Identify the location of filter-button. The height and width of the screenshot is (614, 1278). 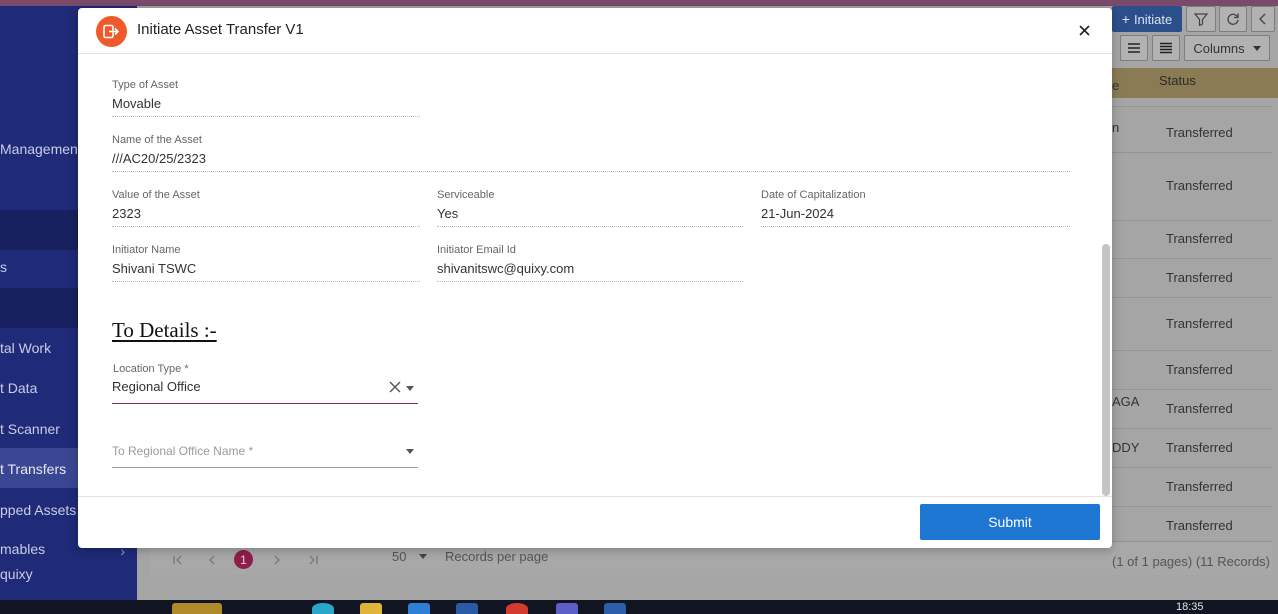
(1201, 19).